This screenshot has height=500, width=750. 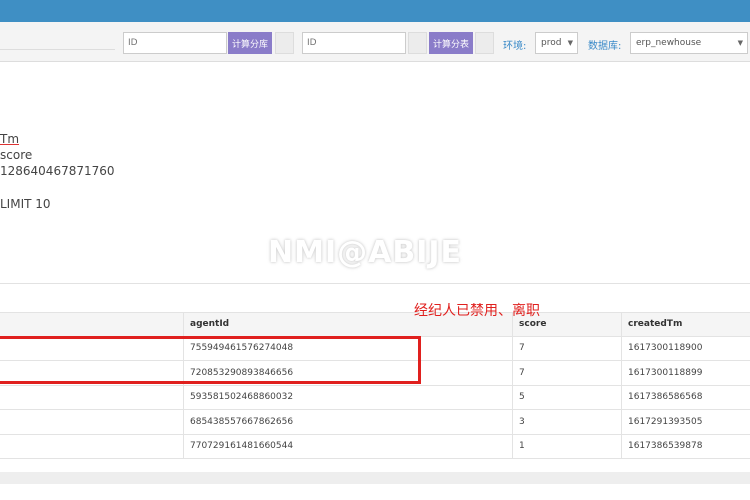 I want to click on env-label: 环境:, so click(x=515, y=46).